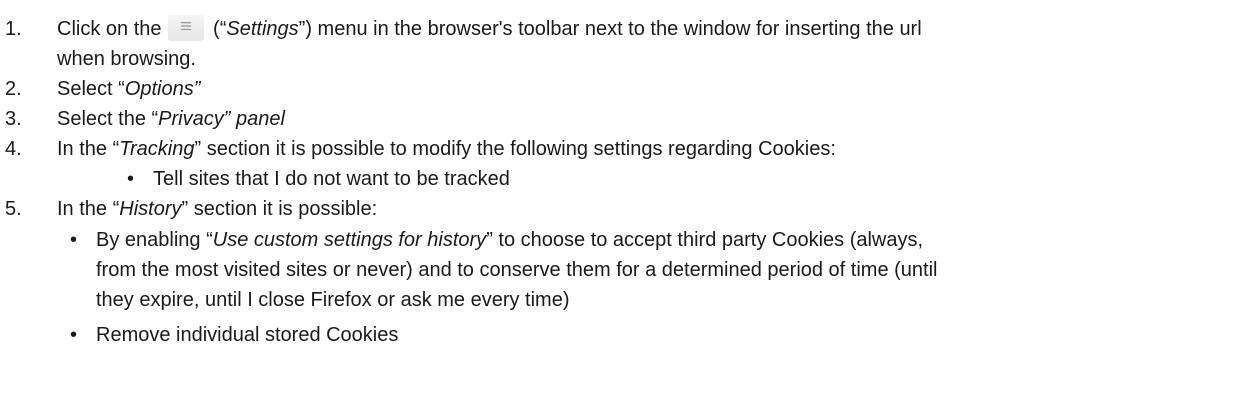 The width and height of the screenshot is (1236, 414). What do you see at coordinates (642, 209) in the screenshot?
I see `step-text: In the “History” section it is possible:` at bounding box center [642, 209].